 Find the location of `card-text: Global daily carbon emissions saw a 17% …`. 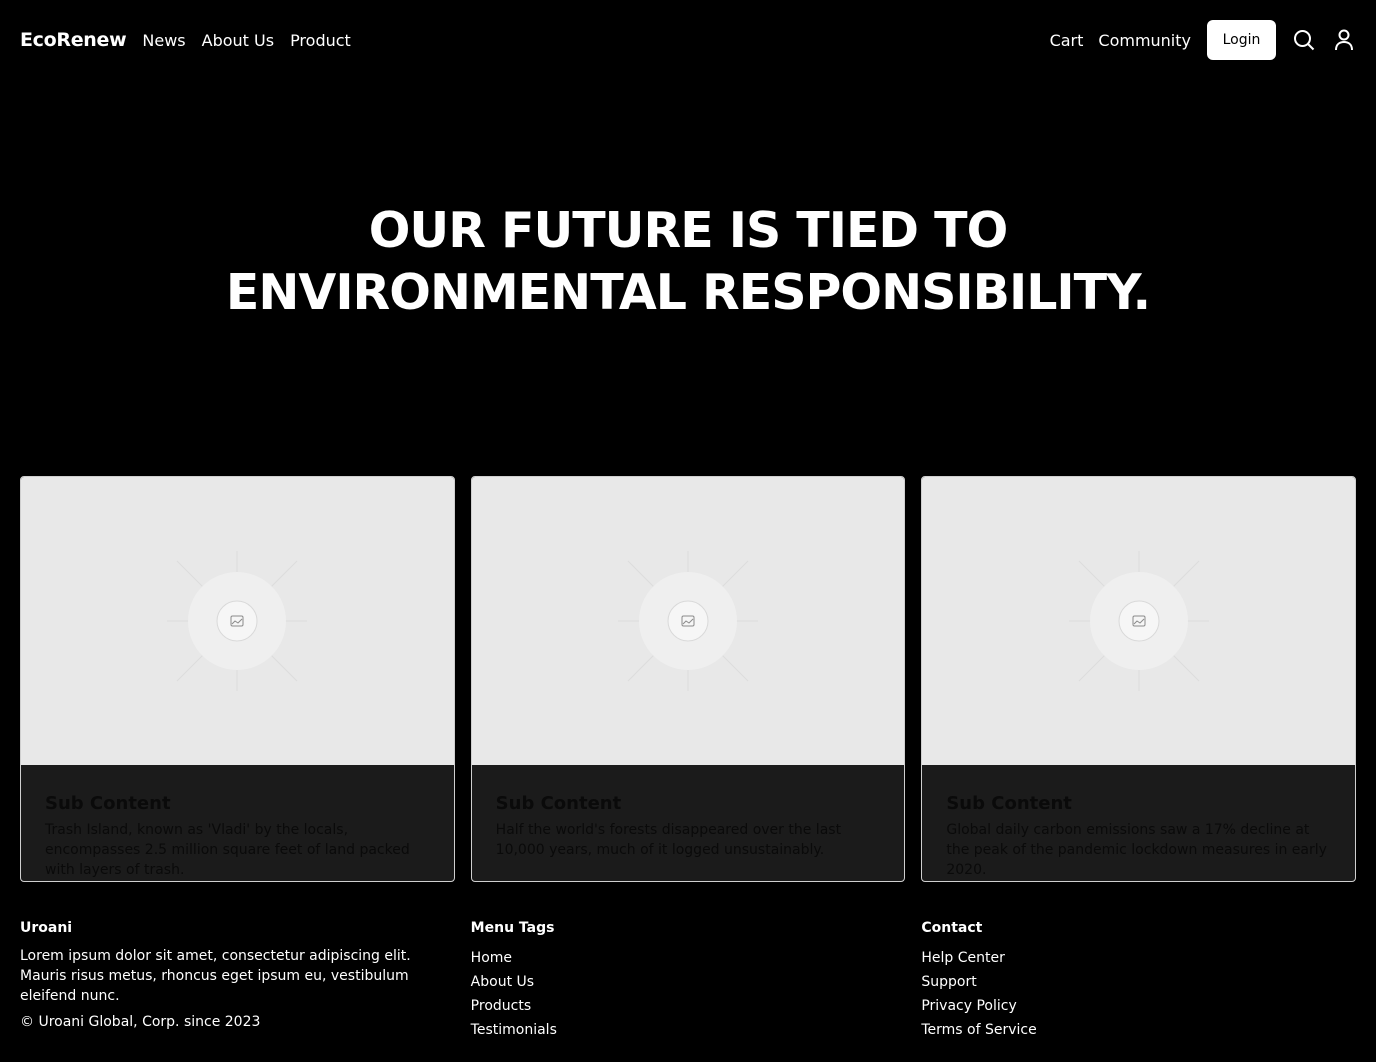

card-text: Global daily carbon emissions saw a 17% … is located at coordinates (1136, 850).